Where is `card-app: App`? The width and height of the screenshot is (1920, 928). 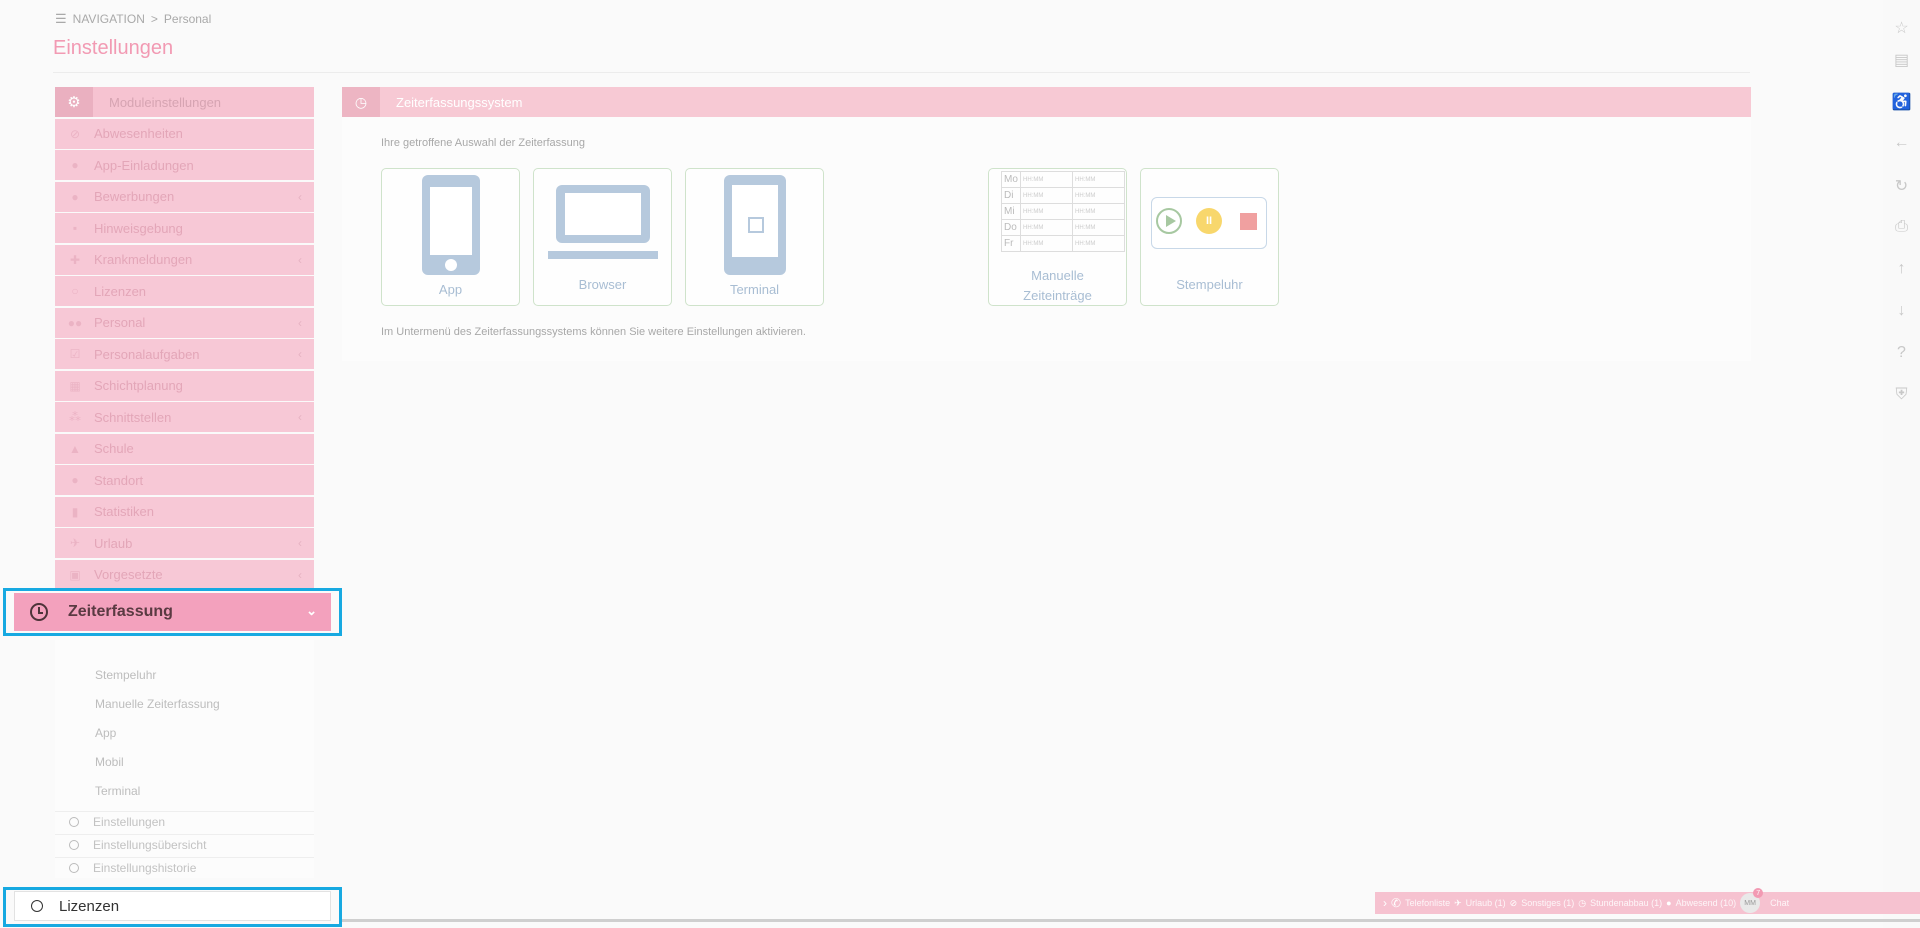 card-app: App is located at coordinates (450, 237).